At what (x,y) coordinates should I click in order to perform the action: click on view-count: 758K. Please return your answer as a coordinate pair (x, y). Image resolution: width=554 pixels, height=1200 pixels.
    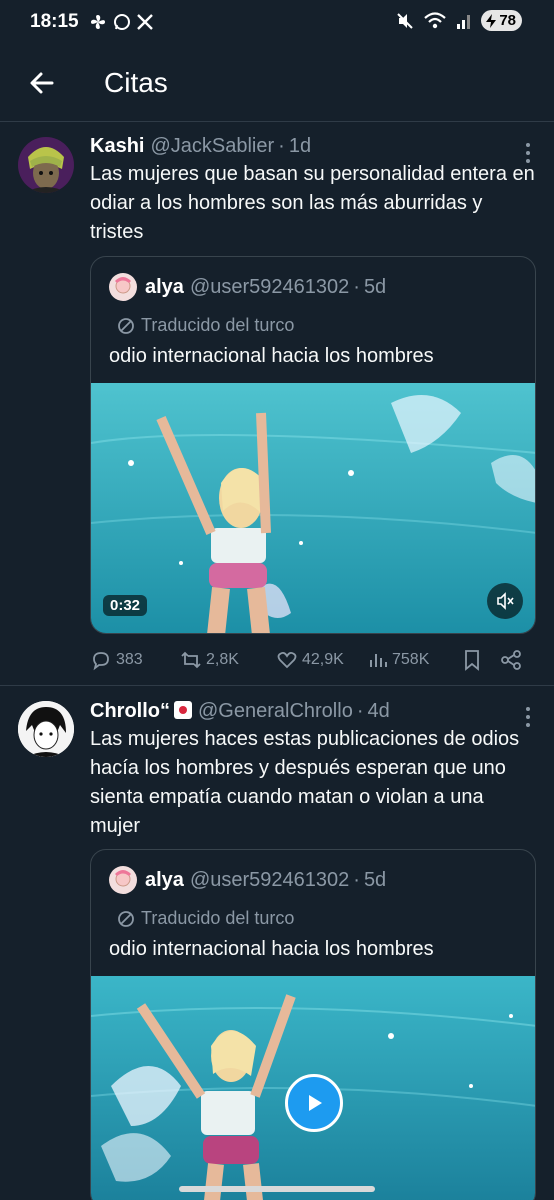
    Looking at the image, I should click on (411, 659).